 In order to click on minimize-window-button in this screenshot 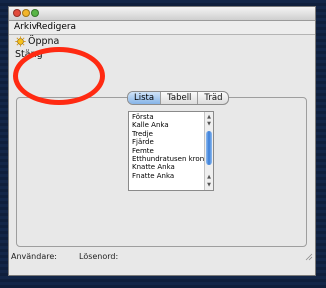, I will do `click(26, 13)`.